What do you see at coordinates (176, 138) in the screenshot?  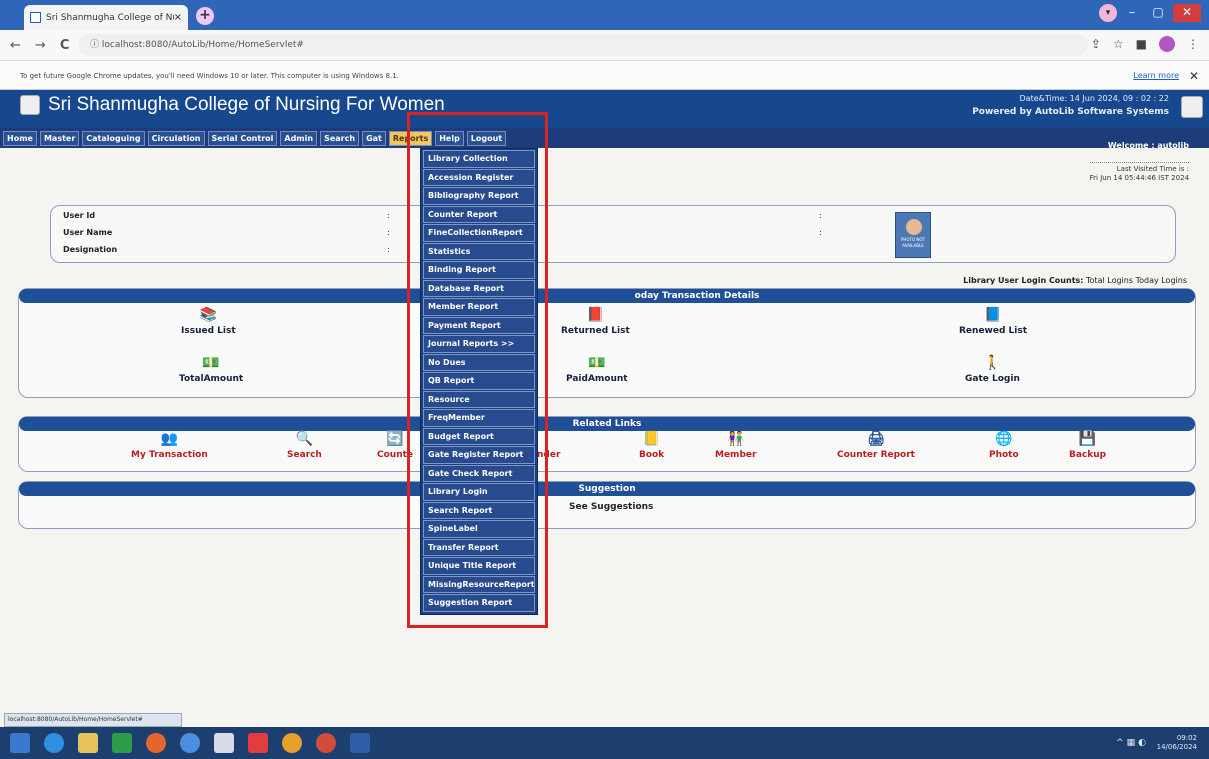 I see `nav-circulation: Circulation` at bounding box center [176, 138].